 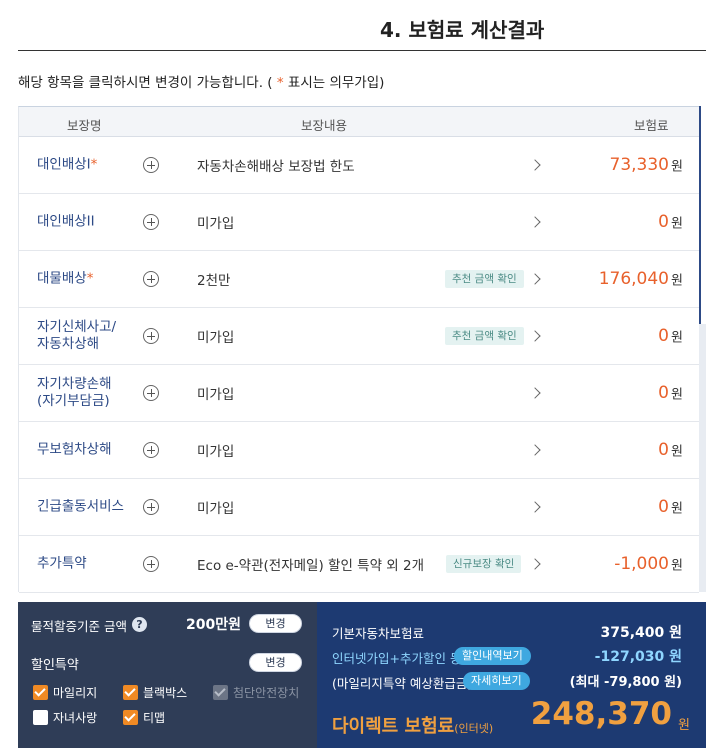 I want to click on direct-premium-label: 다이렉트 보험료(인터넷), so click(x=412, y=725).